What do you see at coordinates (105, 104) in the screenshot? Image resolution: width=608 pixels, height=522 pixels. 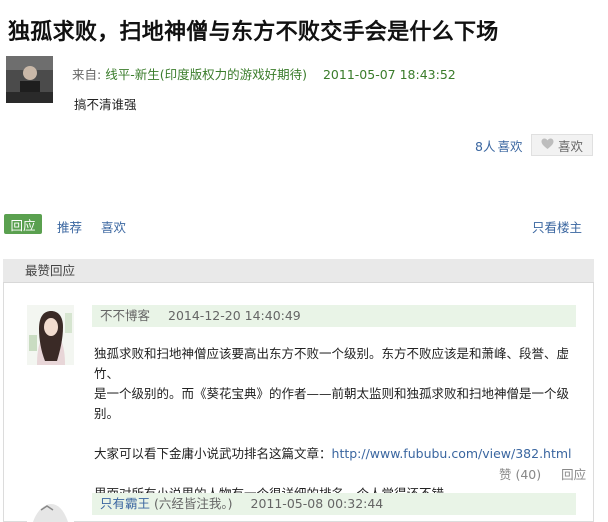 I see `post-body: 搞不清谁强` at bounding box center [105, 104].